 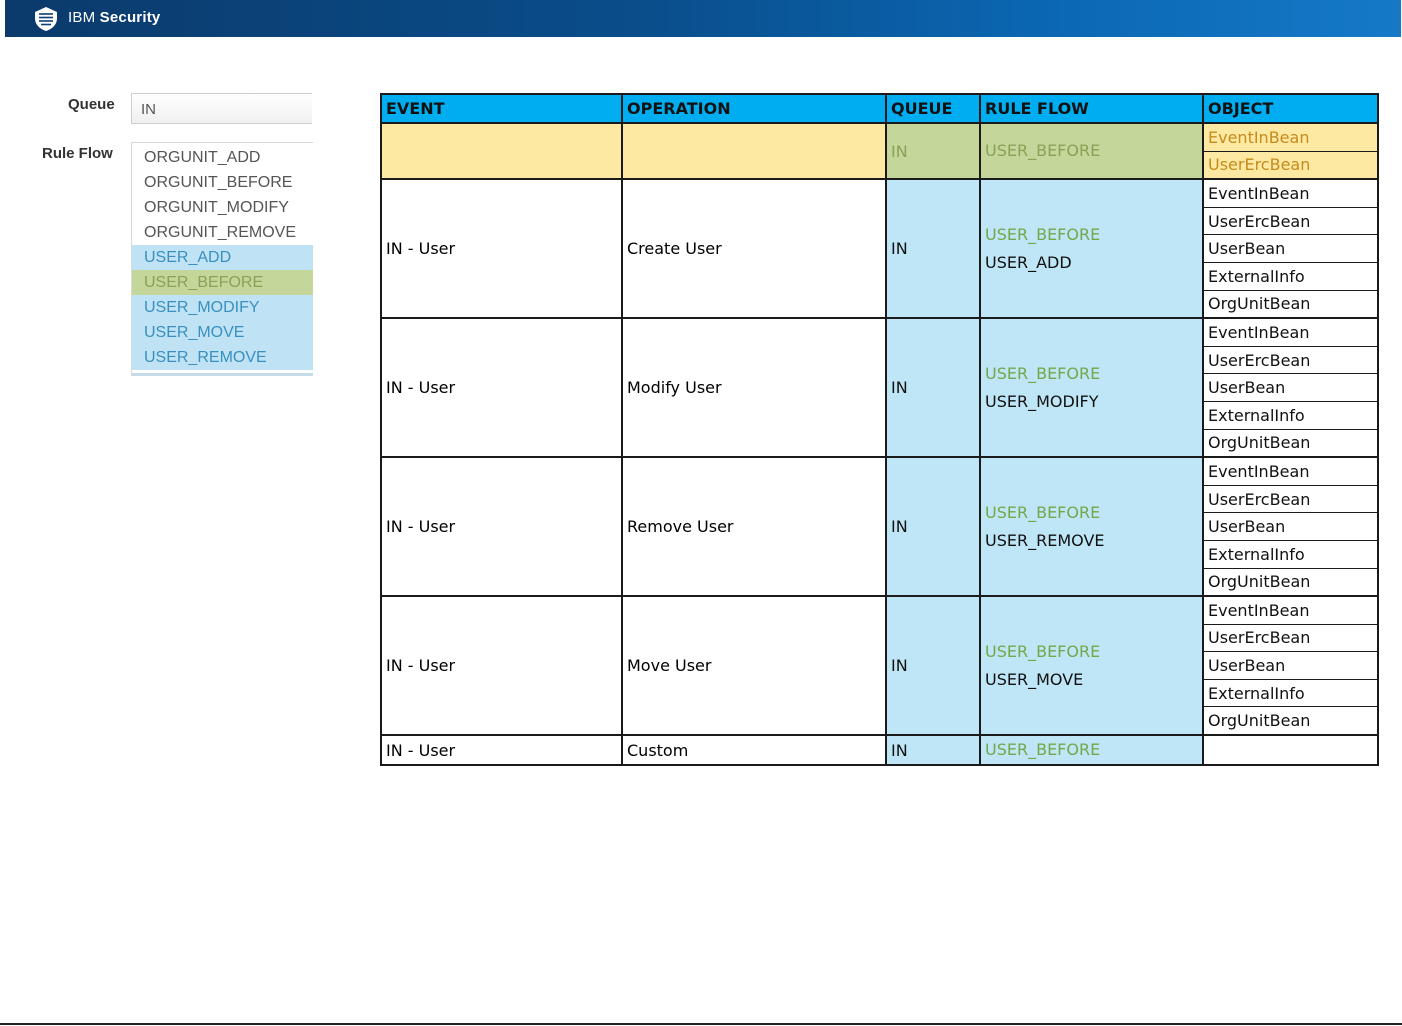 What do you see at coordinates (703, 18) in the screenshot?
I see `top-banner: IBM Security` at bounding box center [703, 18].